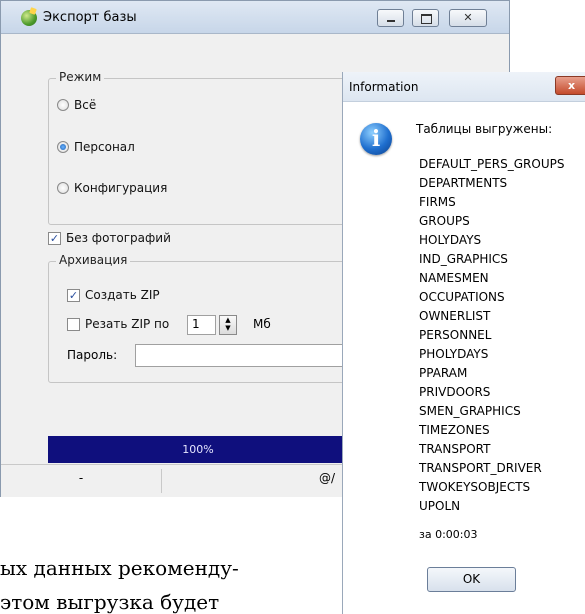 The width and height of the screenshot is (585, 614). What do you see at coordinates (73, 324) in the screenshot?
I see `split-zip-checkbox` at bounding box center [73, 324].